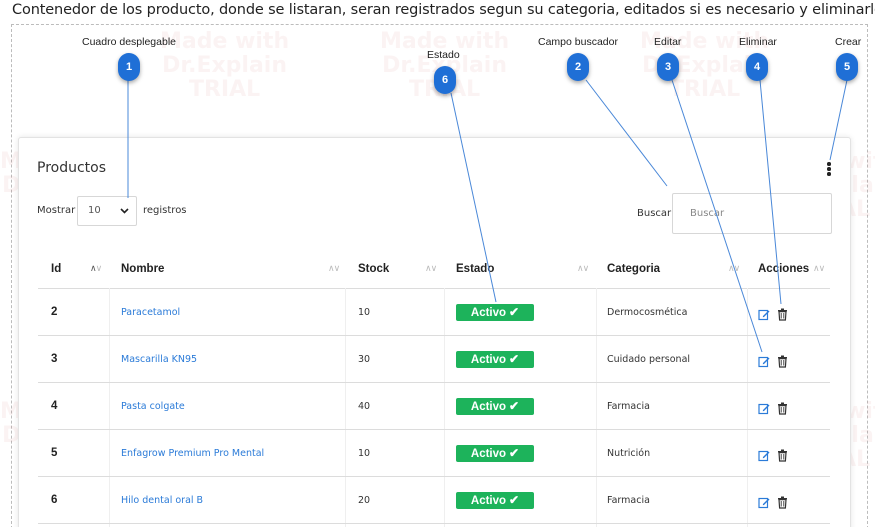 The height and width of the screenshot is (527, 875). What do you see at coordinates (434, 312) in the screenshot?
I see `table-row: 2 Paracetamol 10 Activo ✔ Dermocosmética` at bounding box center [434, 312].